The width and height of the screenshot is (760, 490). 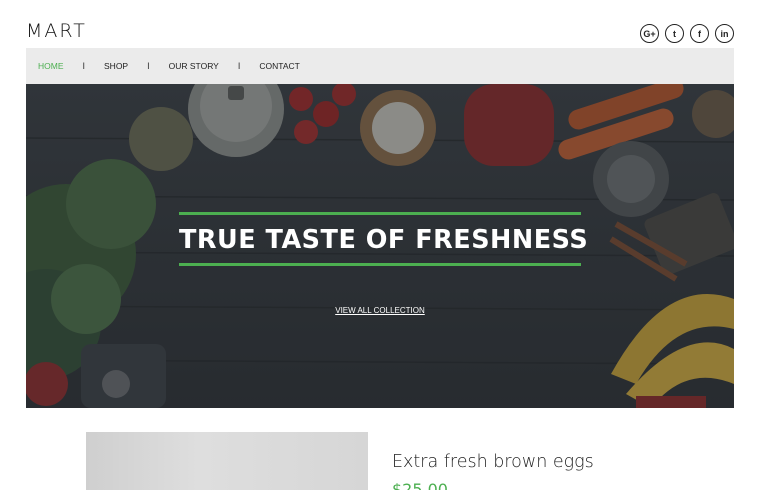 I want to click on view-all-collection-link: VIEW ALL COLLECTION, so click(x=380, y=310).